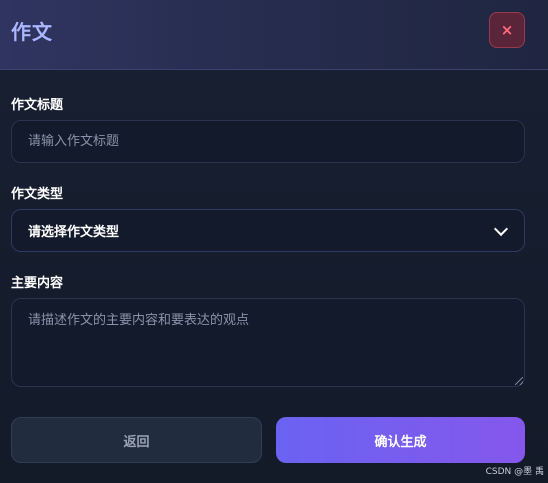 The height and width of the screenshot is (483, 548). What do you see at coordinates (514, 472) in the screenshot?
I see `watermark: CSDN @墨 禹` at bounding box center [514, 472].